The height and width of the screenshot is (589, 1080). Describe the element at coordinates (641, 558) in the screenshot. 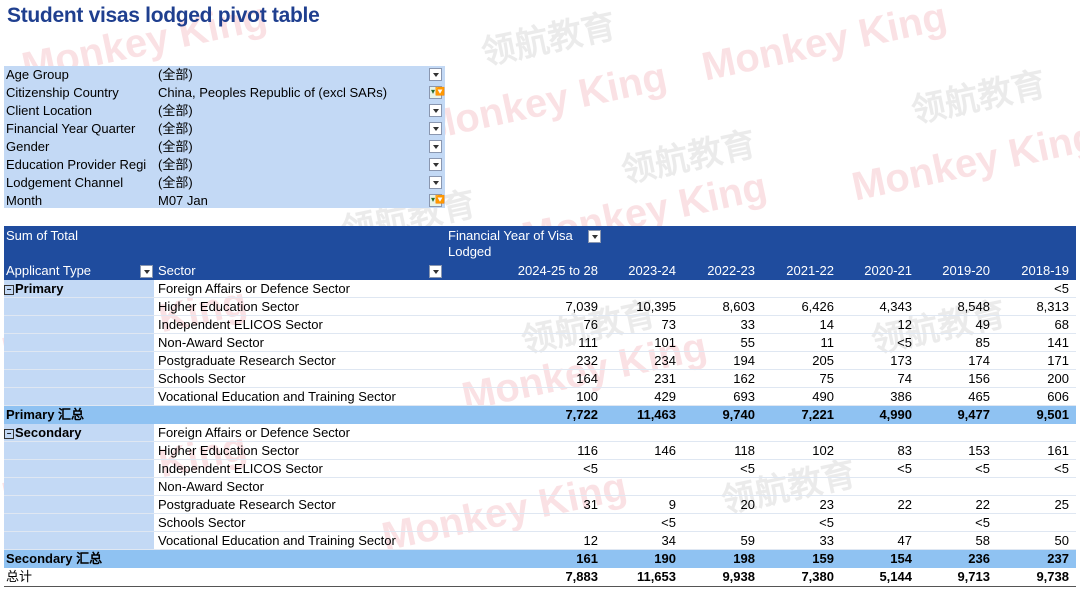

I see `value-cell: 190` at that location.